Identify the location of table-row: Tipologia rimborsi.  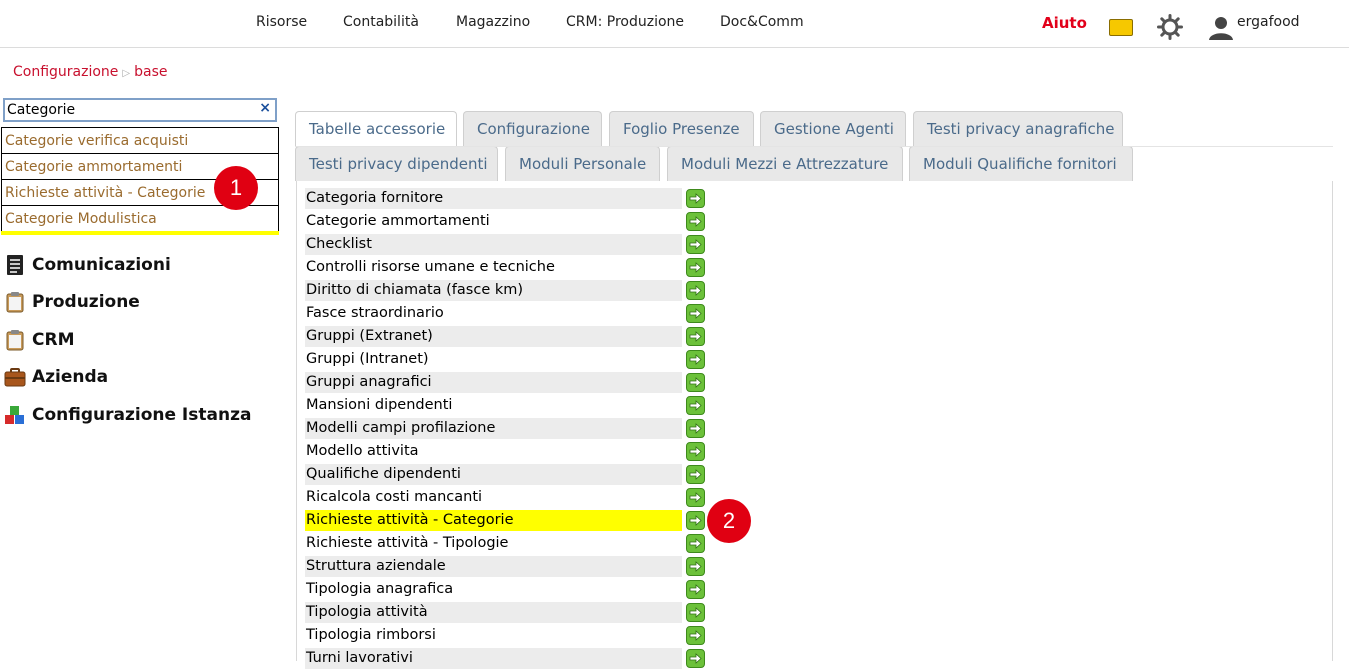
(505, 635).